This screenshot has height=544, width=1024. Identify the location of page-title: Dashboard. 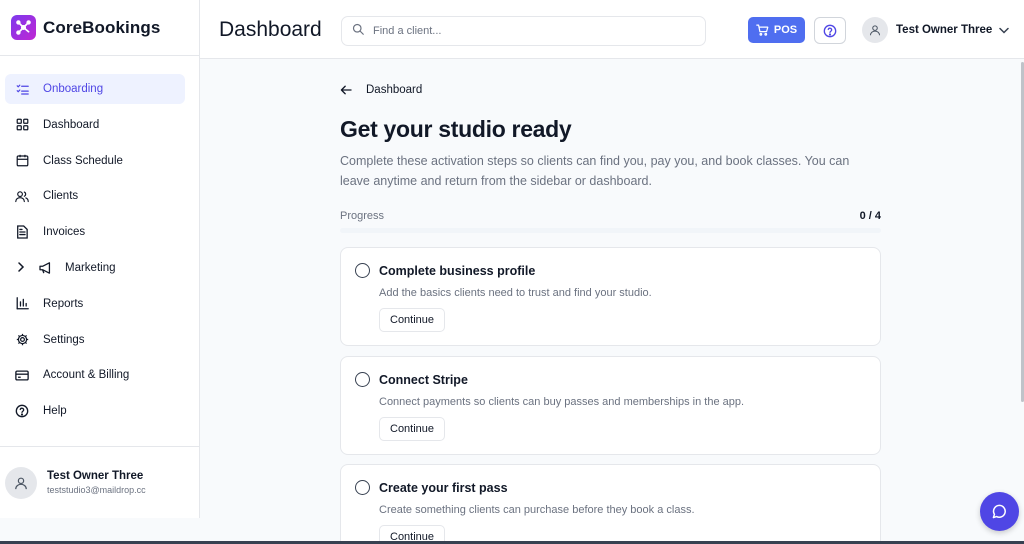
(270, 29).